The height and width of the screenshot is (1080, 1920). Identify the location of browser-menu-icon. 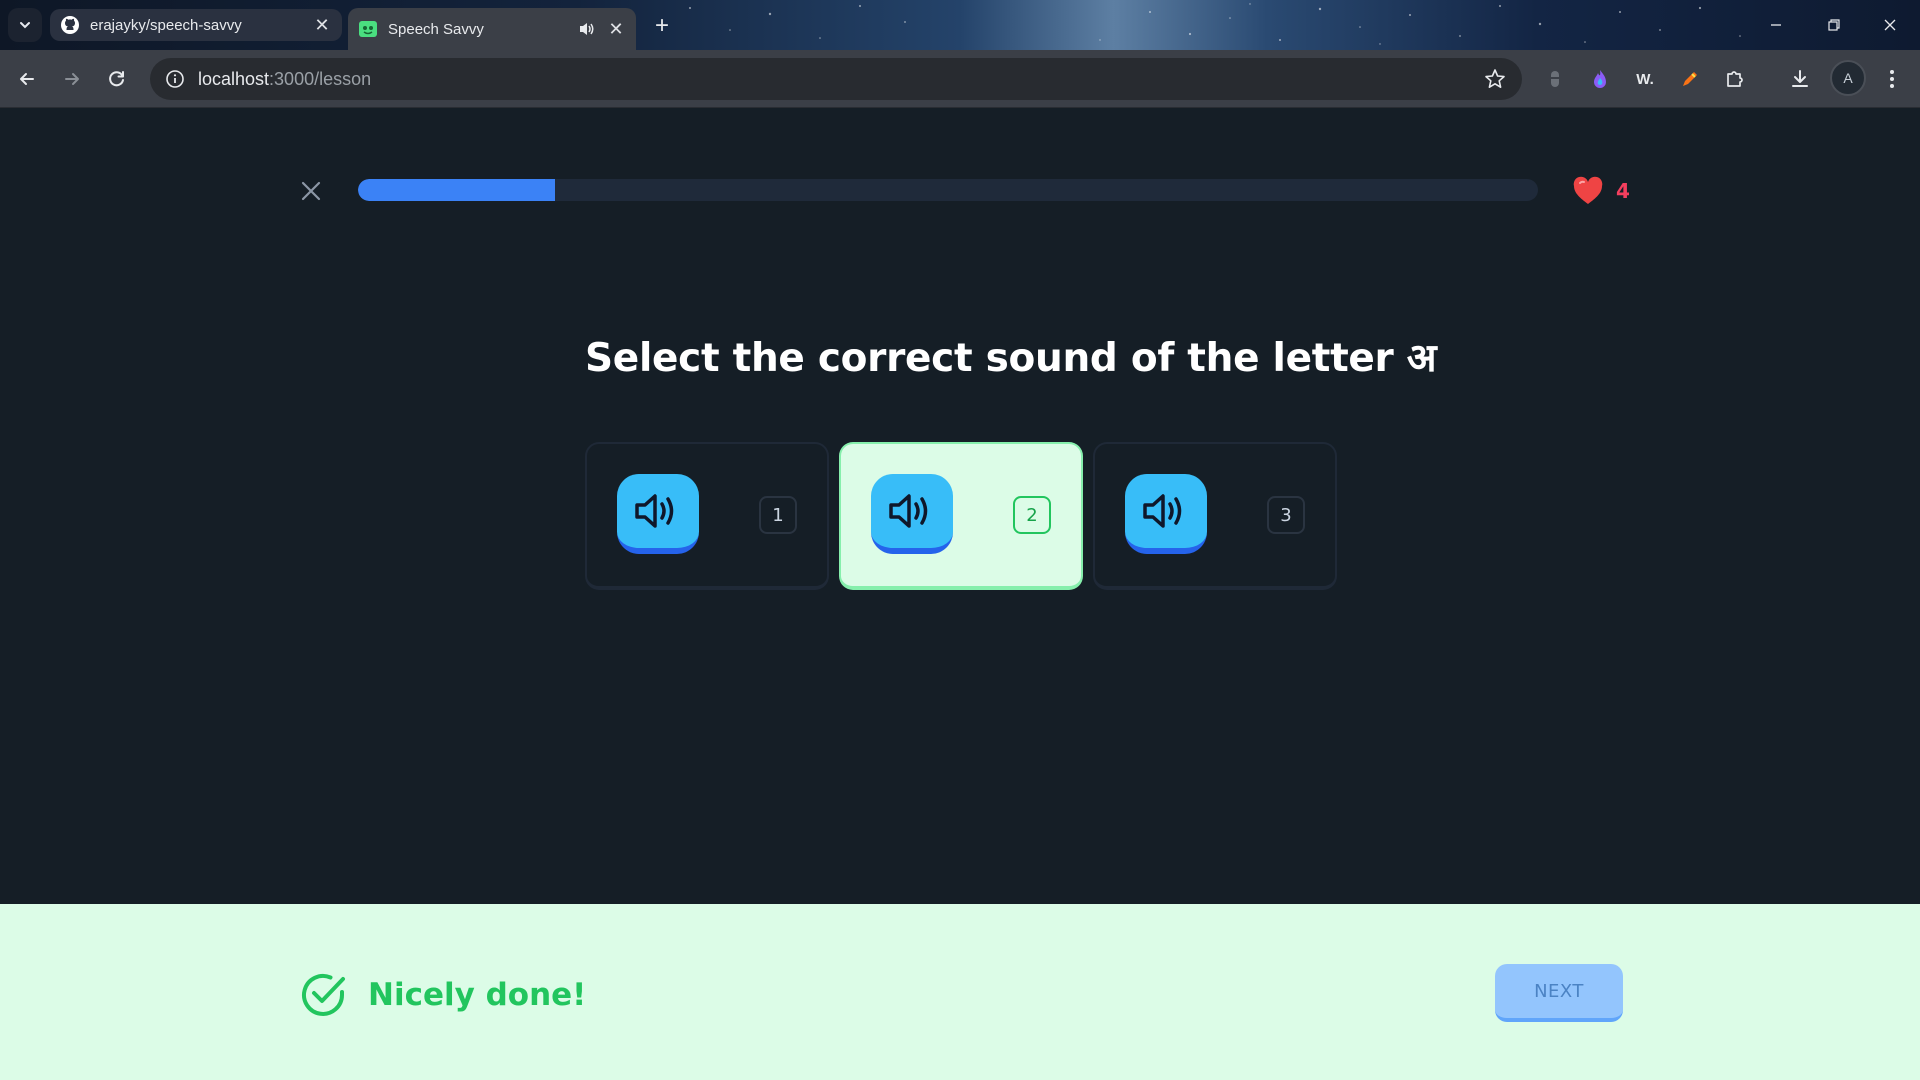
(1892, 79).